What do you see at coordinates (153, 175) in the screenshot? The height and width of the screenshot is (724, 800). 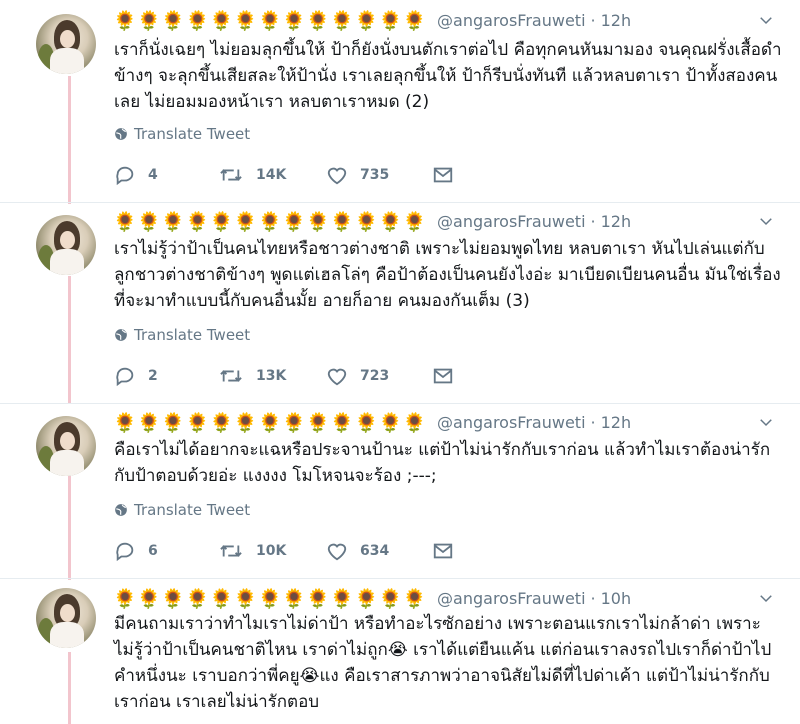 I see `reply-count: 4` at bounding box center [153, 175].